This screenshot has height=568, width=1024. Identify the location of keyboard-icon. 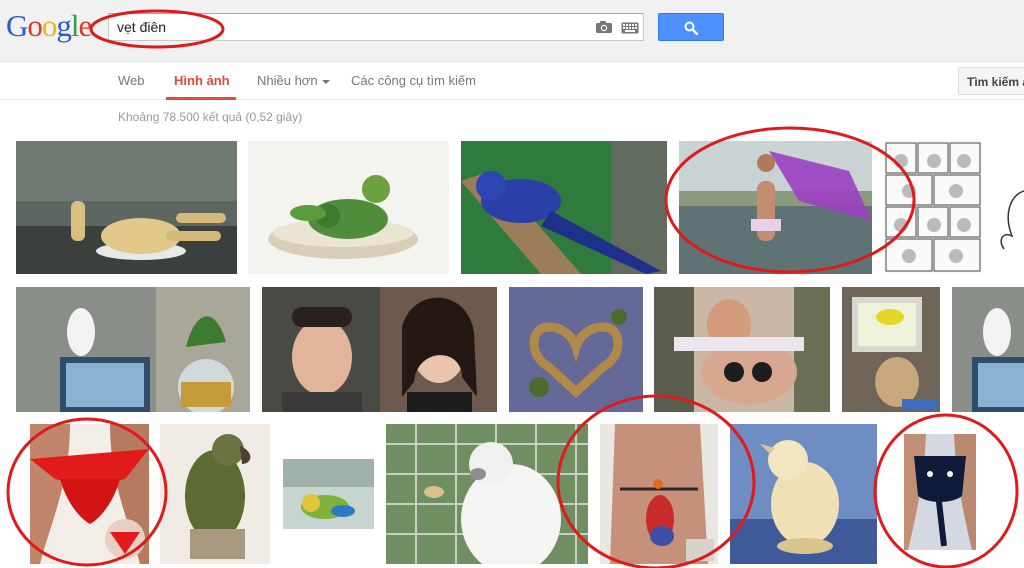
(630, 27).